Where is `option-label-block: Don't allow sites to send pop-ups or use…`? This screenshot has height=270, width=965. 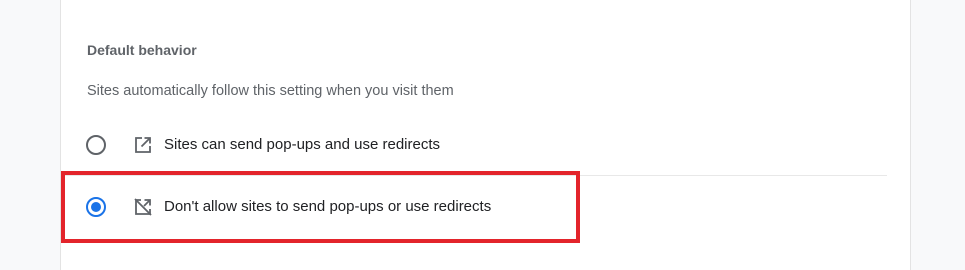 option-label-block: Don't allow sites to send pop-ups or use… is located at coordinates (328, 206).